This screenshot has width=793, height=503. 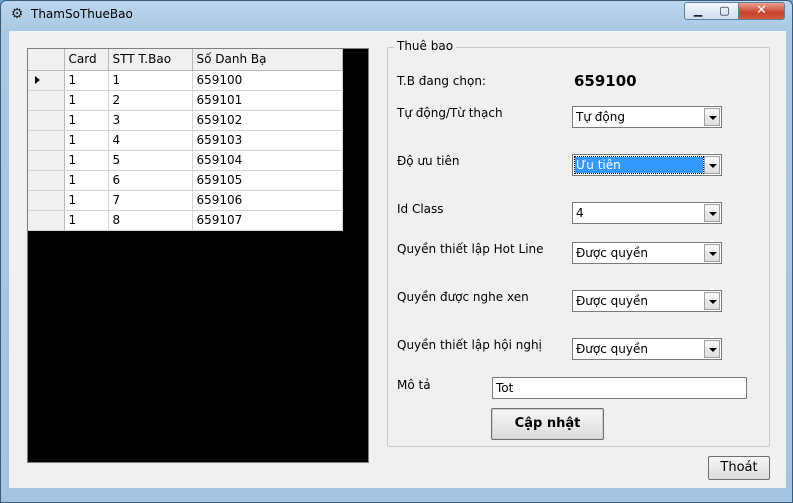 What do you see at coordinates (647, 213) in the screenshot?
I see `id-class-select: 4` at bounding box center [647, 213].